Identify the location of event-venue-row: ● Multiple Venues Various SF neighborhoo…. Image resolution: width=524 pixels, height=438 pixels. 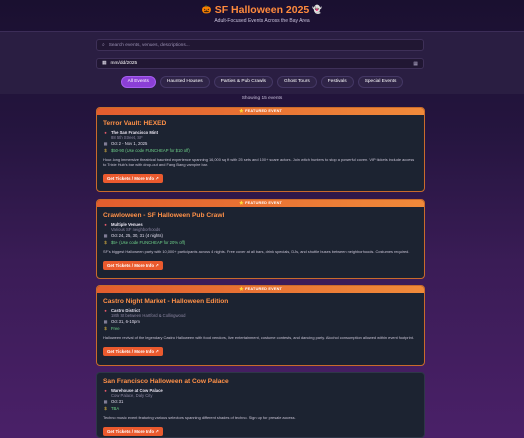
(260, 227).